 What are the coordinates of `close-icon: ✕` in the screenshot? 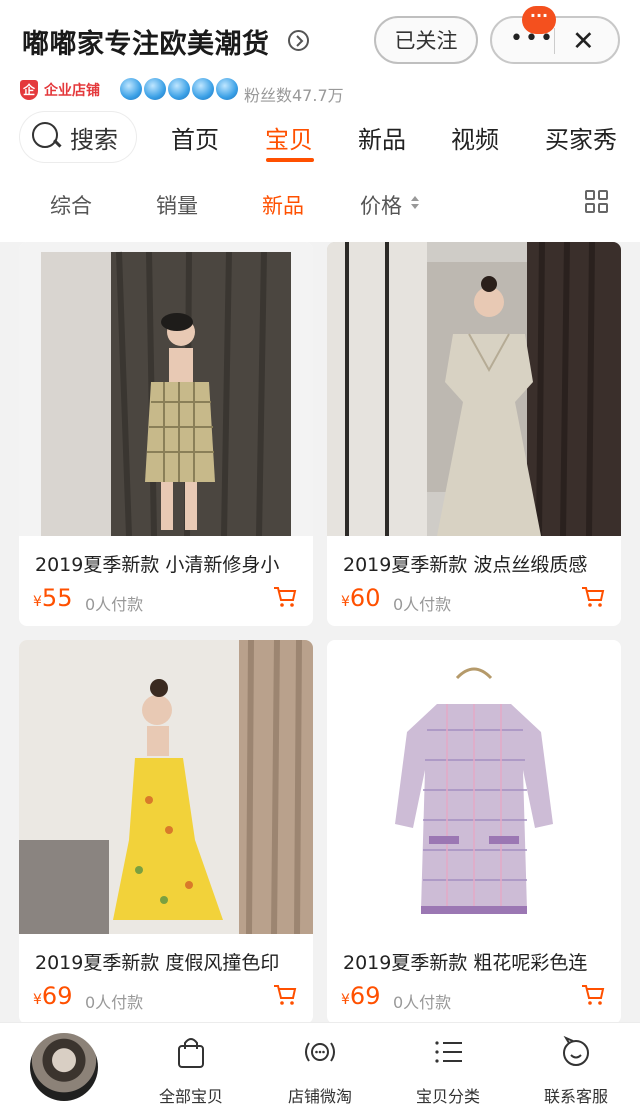 It's located at (583, 41).